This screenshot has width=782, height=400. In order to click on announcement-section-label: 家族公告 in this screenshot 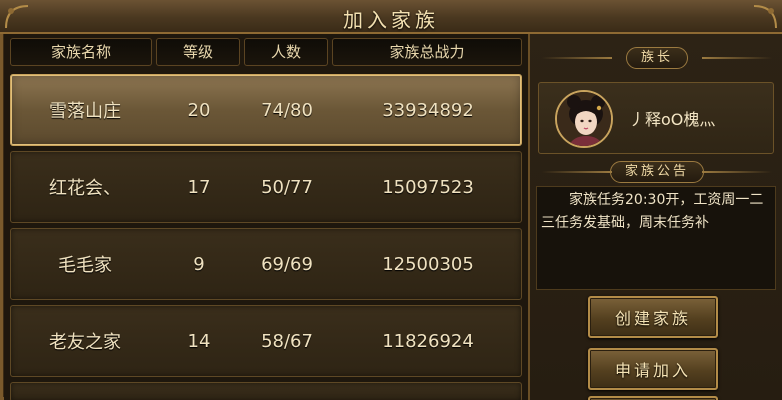, I will do `click(656, 172)`.